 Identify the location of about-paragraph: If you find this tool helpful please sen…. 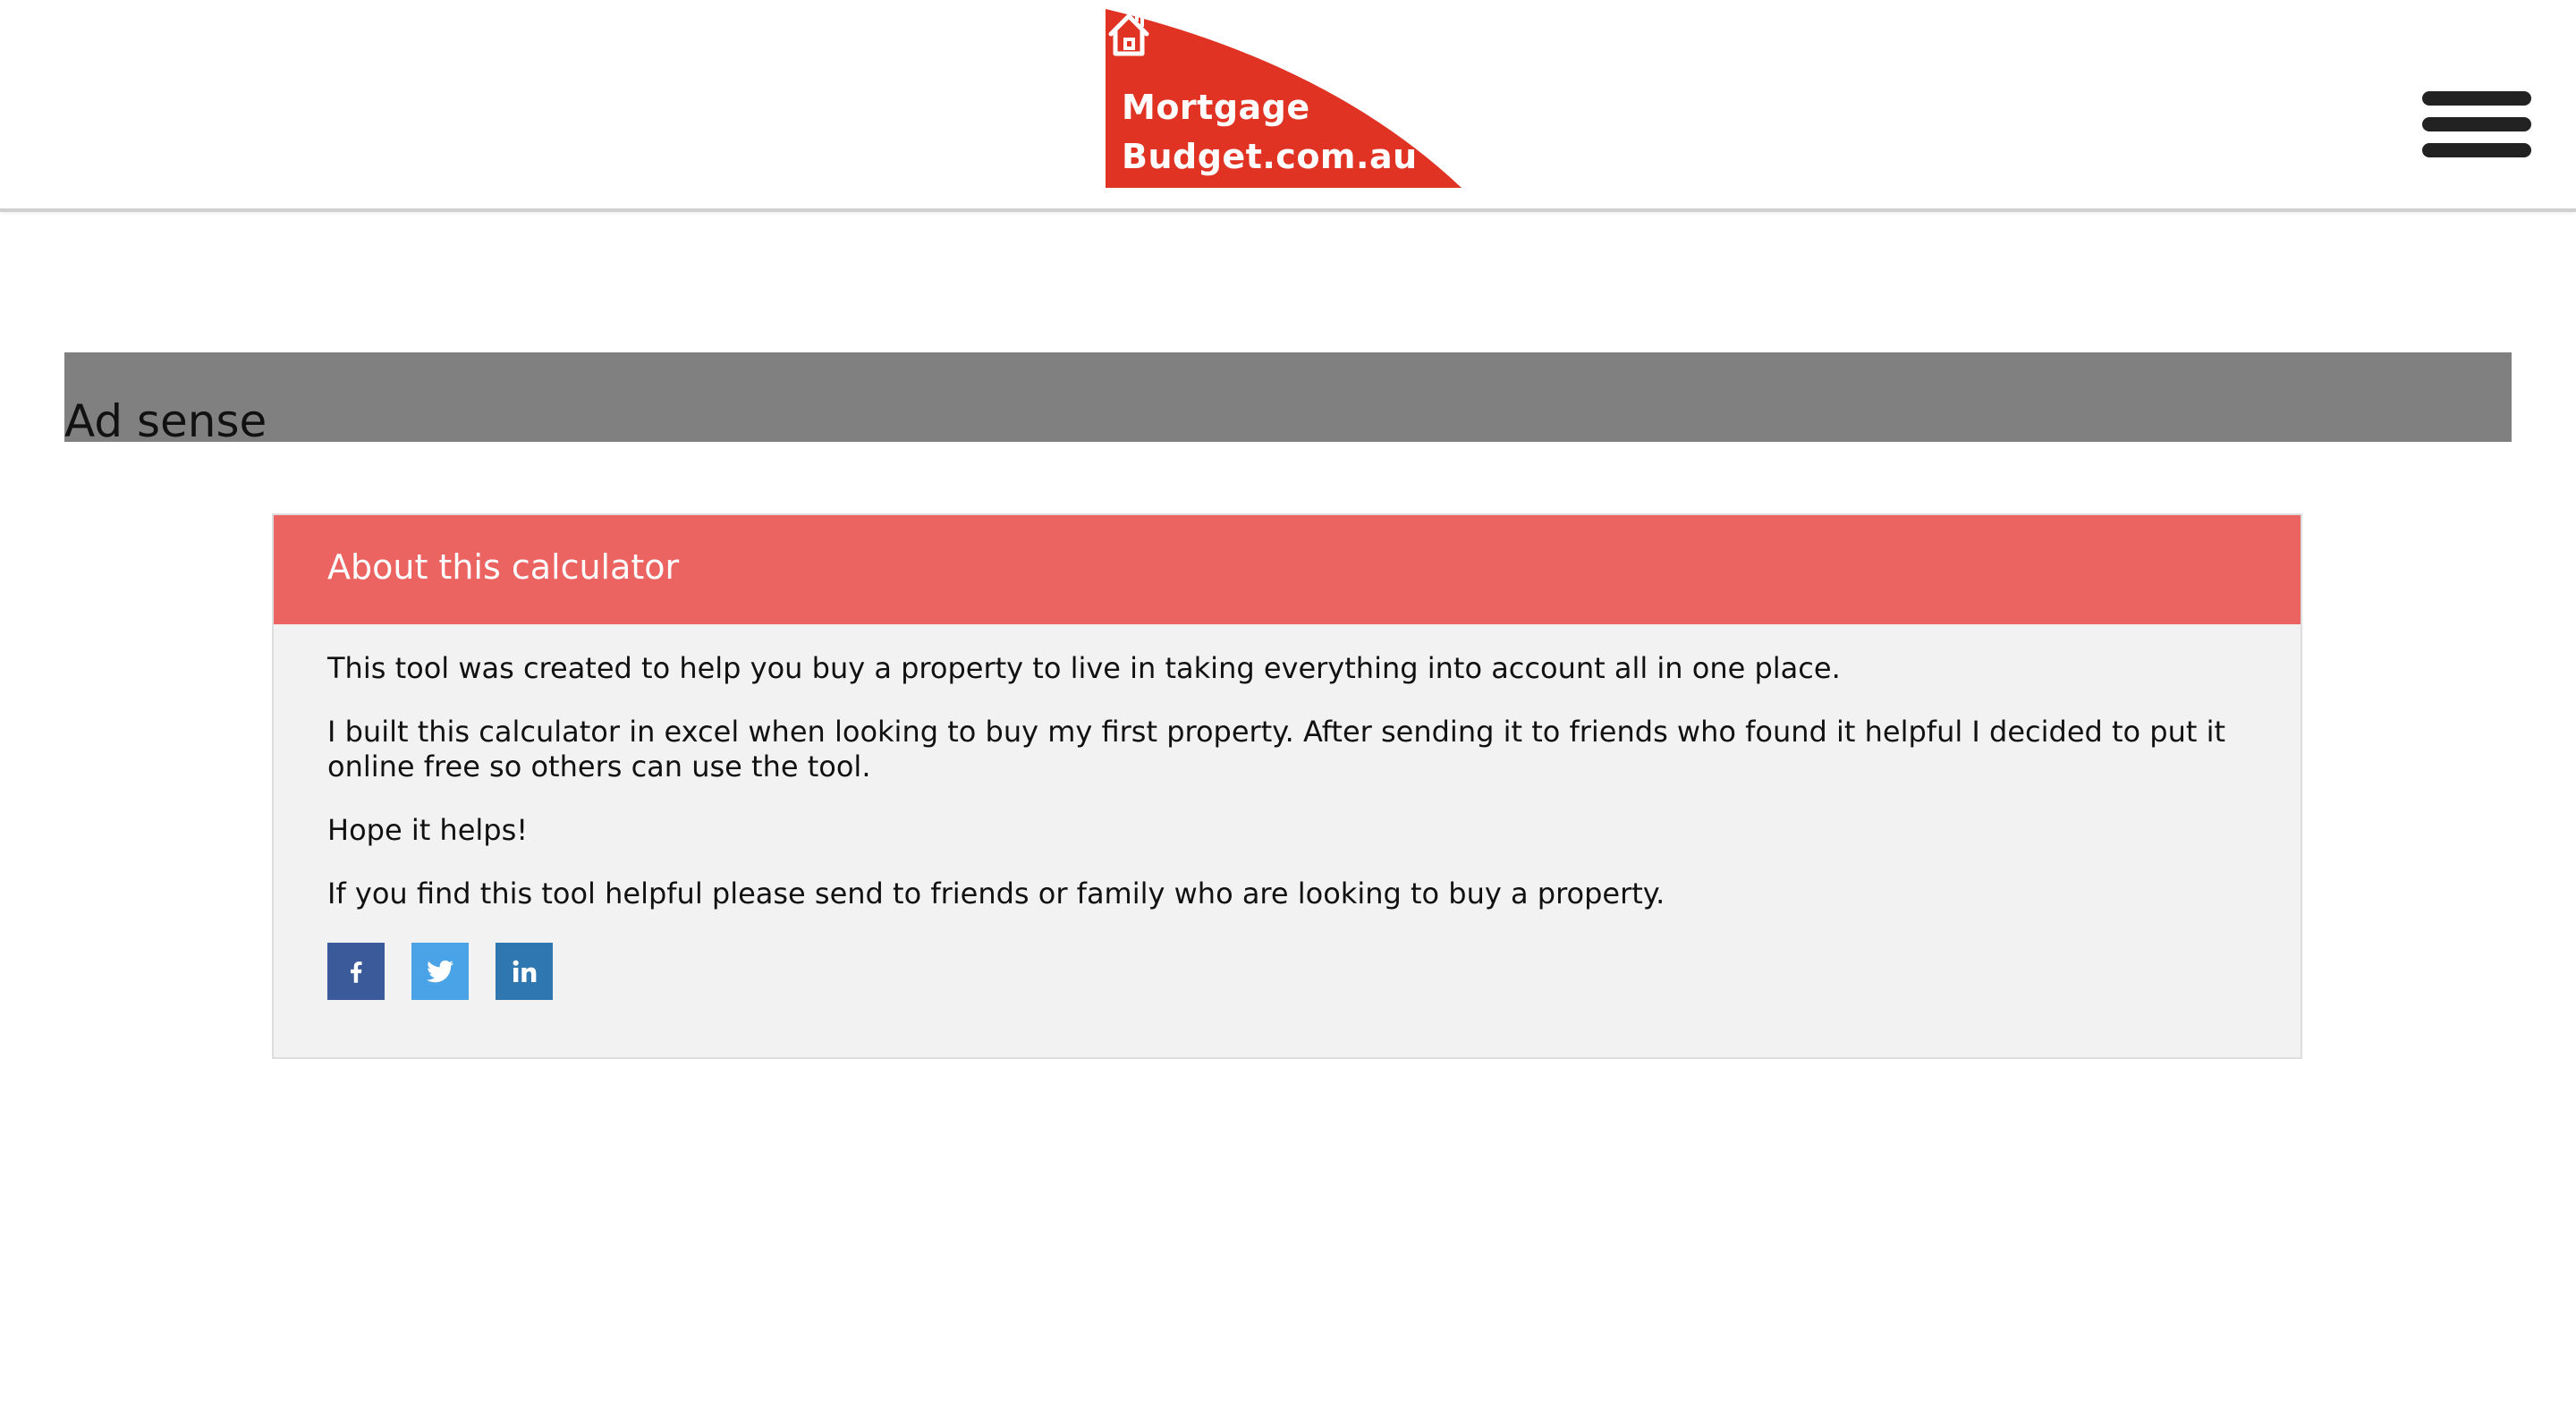
(996, 894).